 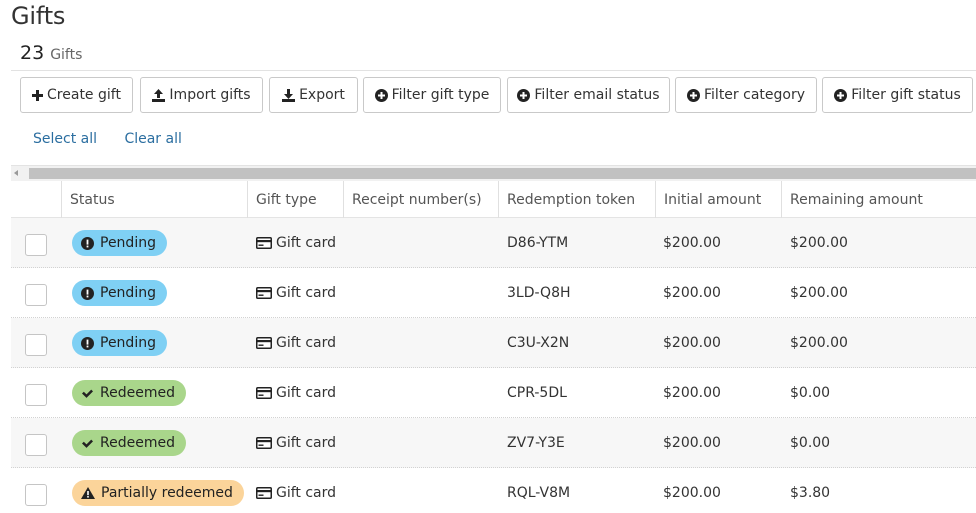 I want to click on column-header-remaining-amount: Remaining amount, so click(x=878, y=199).